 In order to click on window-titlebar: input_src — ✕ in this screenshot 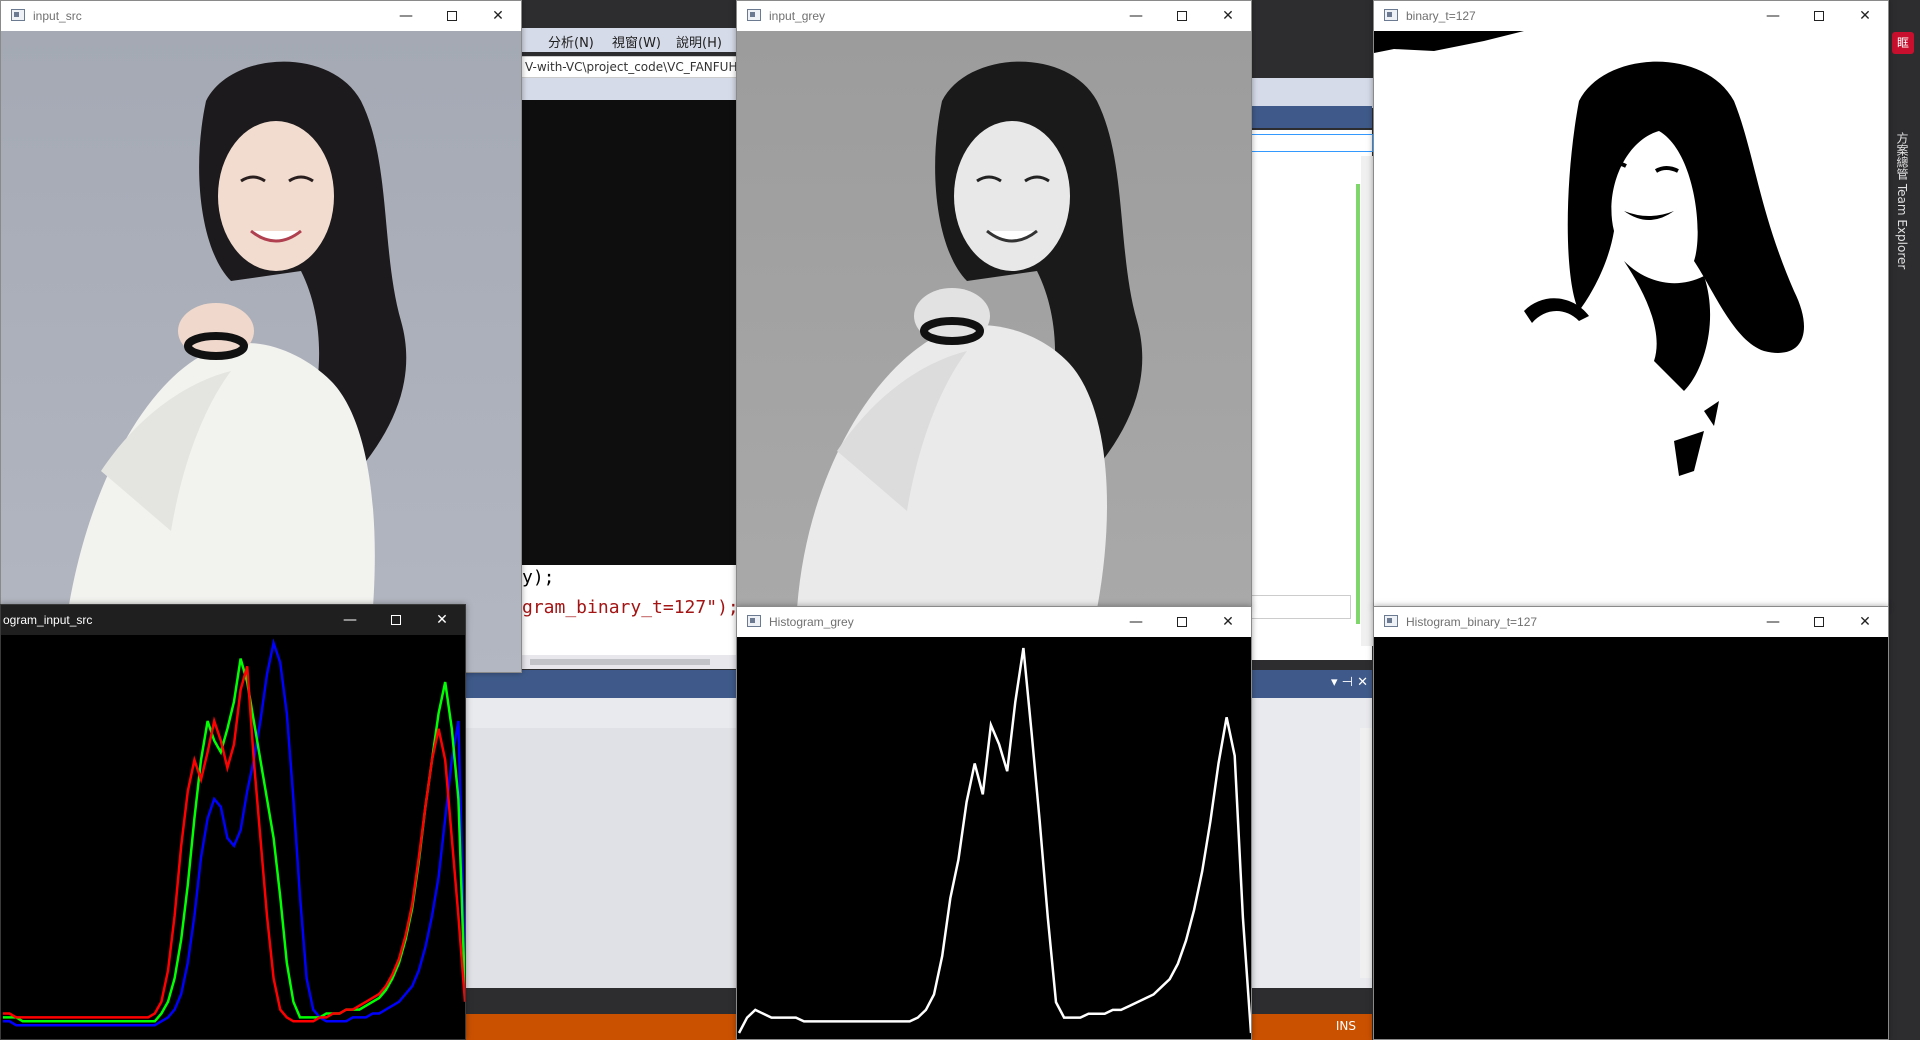, I will do `click(261, 16)`.